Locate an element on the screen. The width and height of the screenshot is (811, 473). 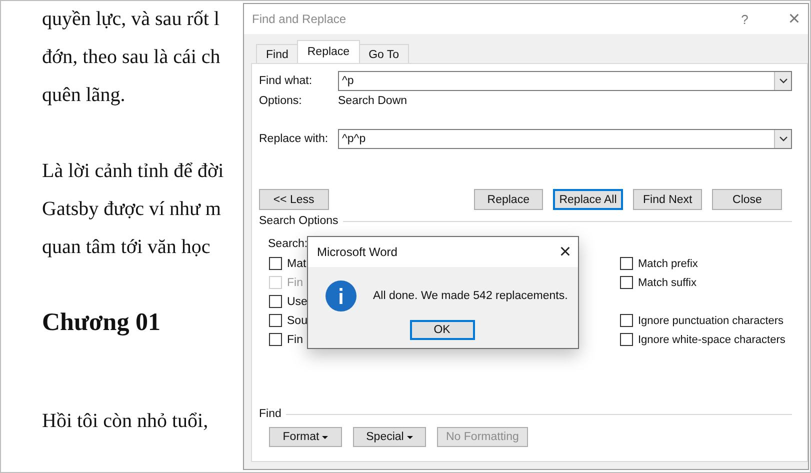
checkbox-label: Mat is located at coordinates (296, 264).